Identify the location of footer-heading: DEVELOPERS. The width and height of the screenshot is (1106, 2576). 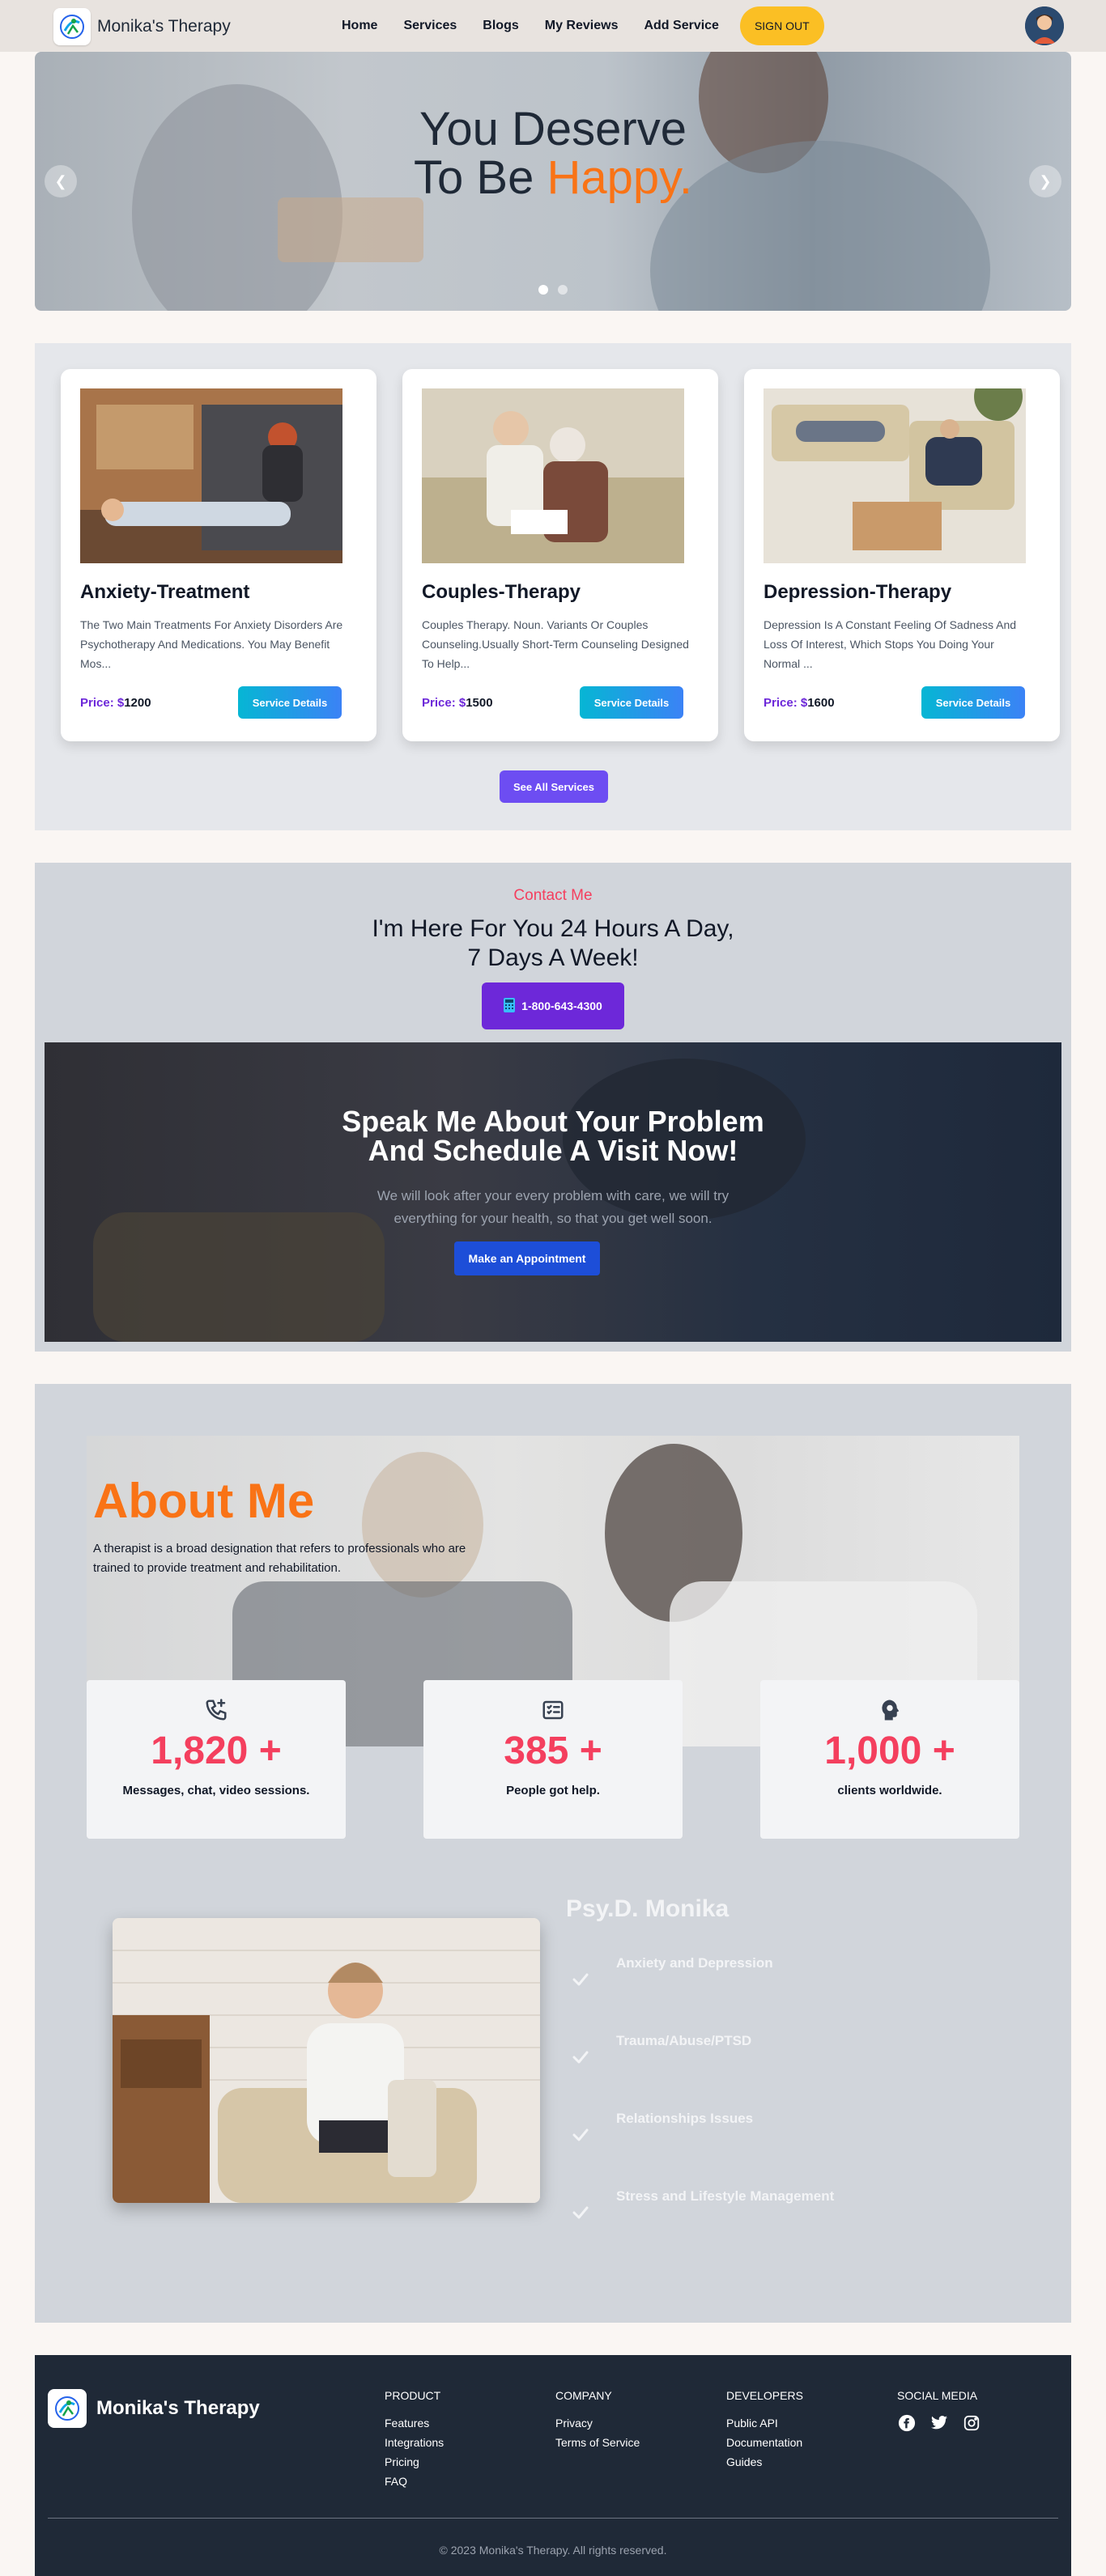
(765, 2395).